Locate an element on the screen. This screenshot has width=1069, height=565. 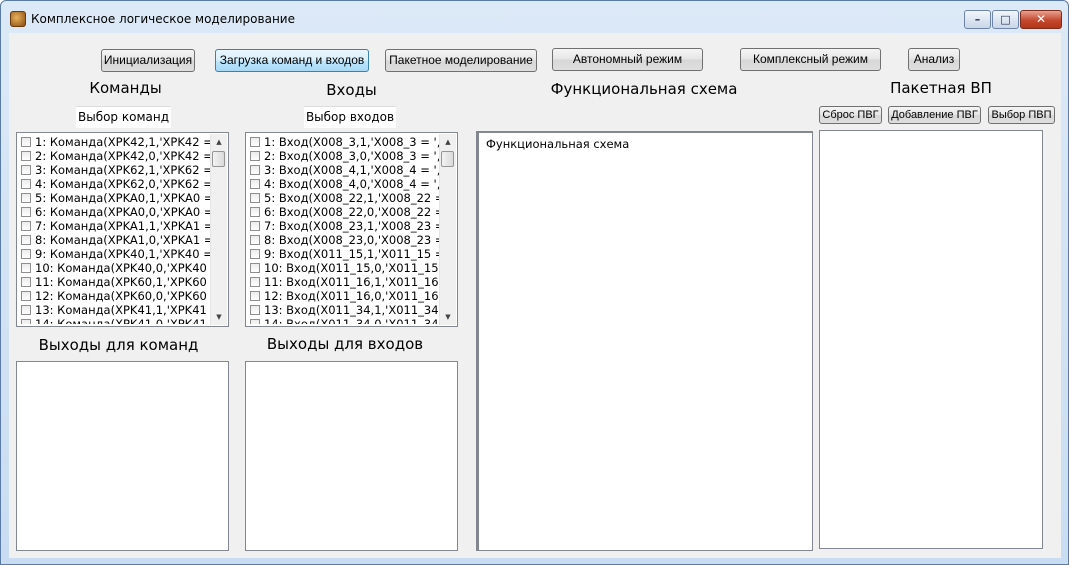
autonomous-mode-button: Автономный режим is located at coordinates (627, 59).